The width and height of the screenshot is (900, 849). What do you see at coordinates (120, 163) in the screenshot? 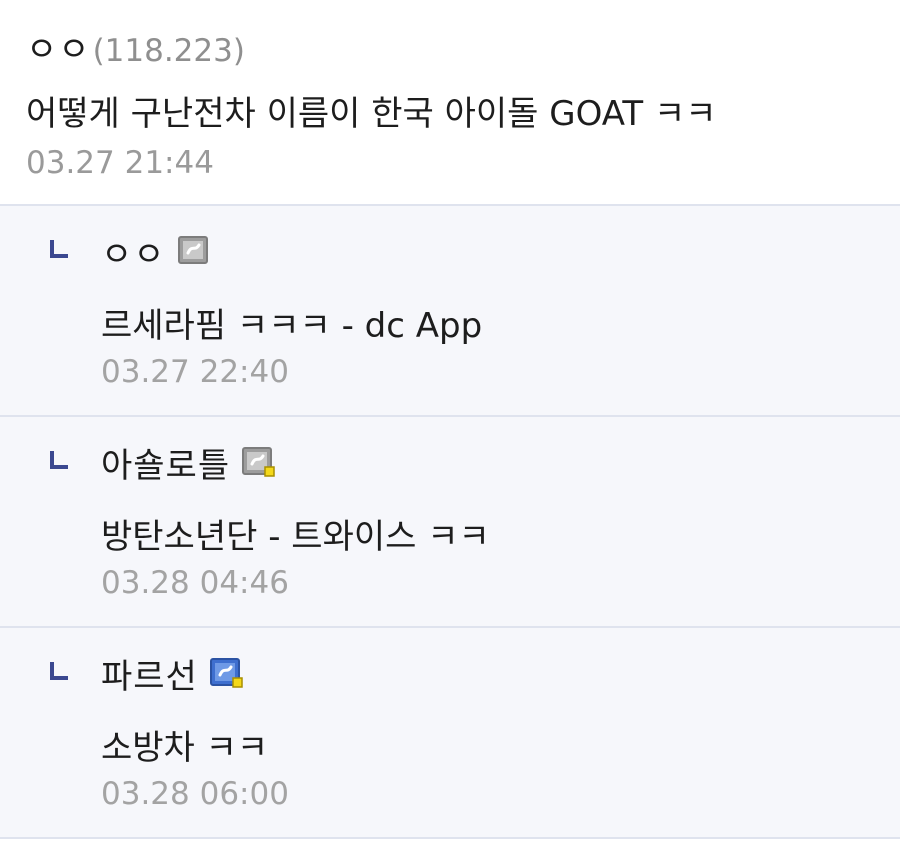
I see `comment-date: 03.27 21:44` at bounding box center [120, 163].